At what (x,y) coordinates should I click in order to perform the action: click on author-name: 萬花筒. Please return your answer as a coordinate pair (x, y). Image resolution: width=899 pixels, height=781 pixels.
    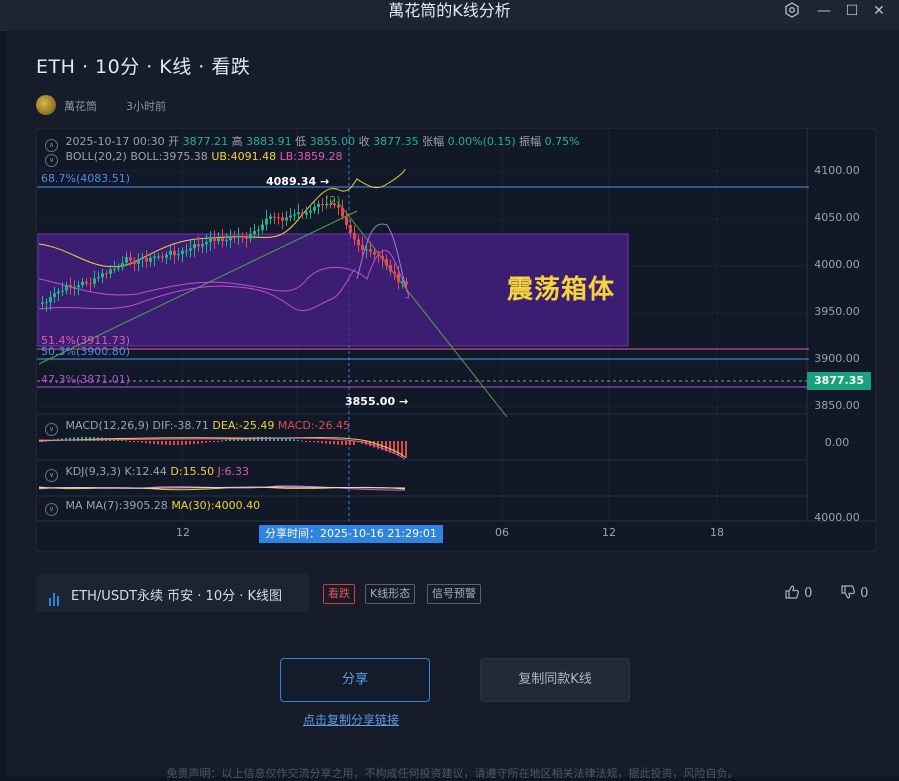
    Looking at the image, I should click on (80, 106).